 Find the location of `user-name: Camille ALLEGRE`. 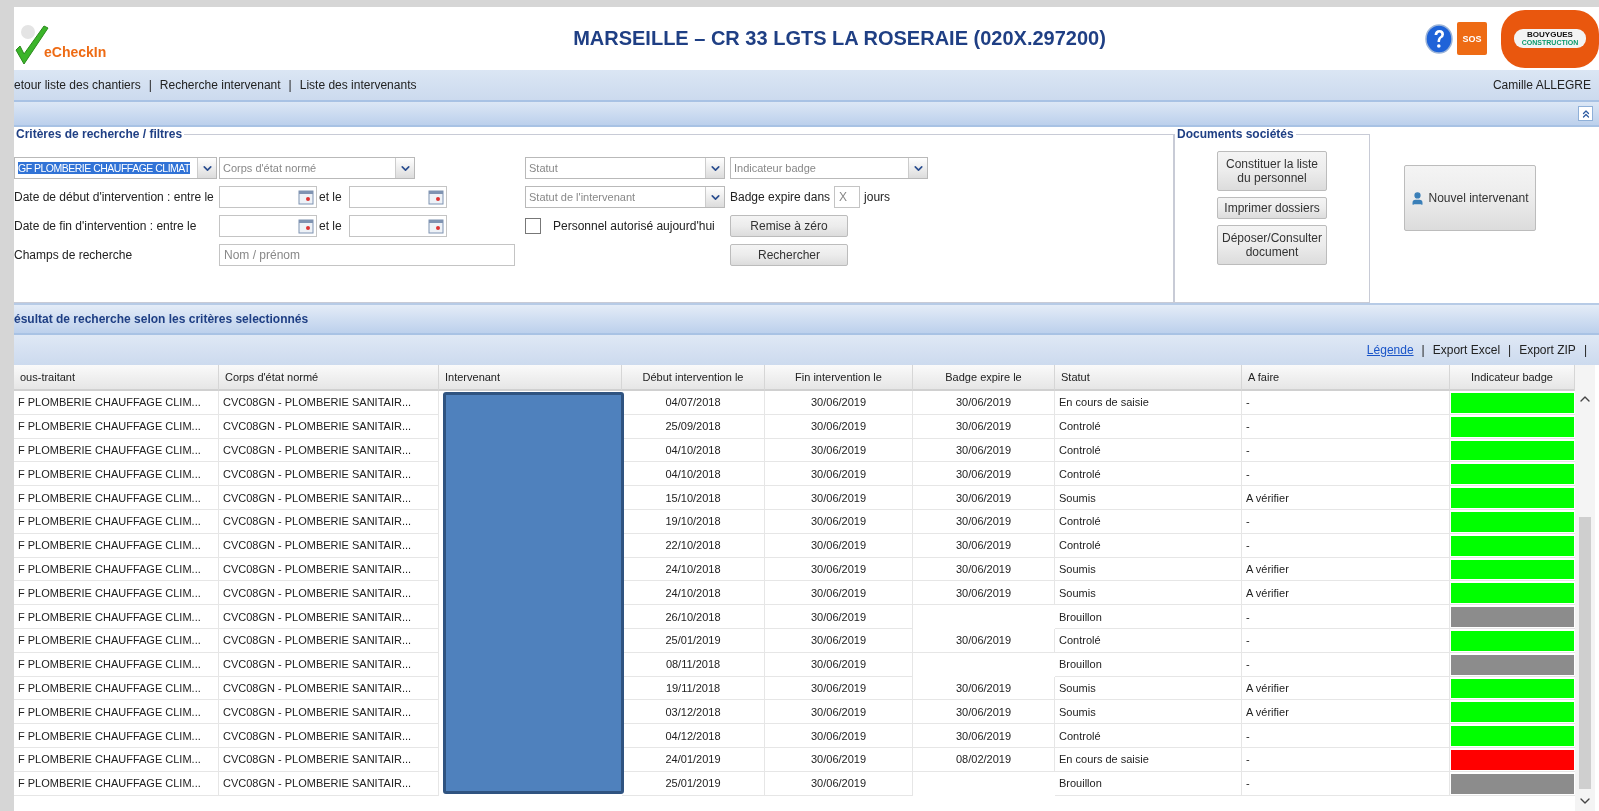

user-name: Camille ALLEGRE is located at coordinates (1541, 85).